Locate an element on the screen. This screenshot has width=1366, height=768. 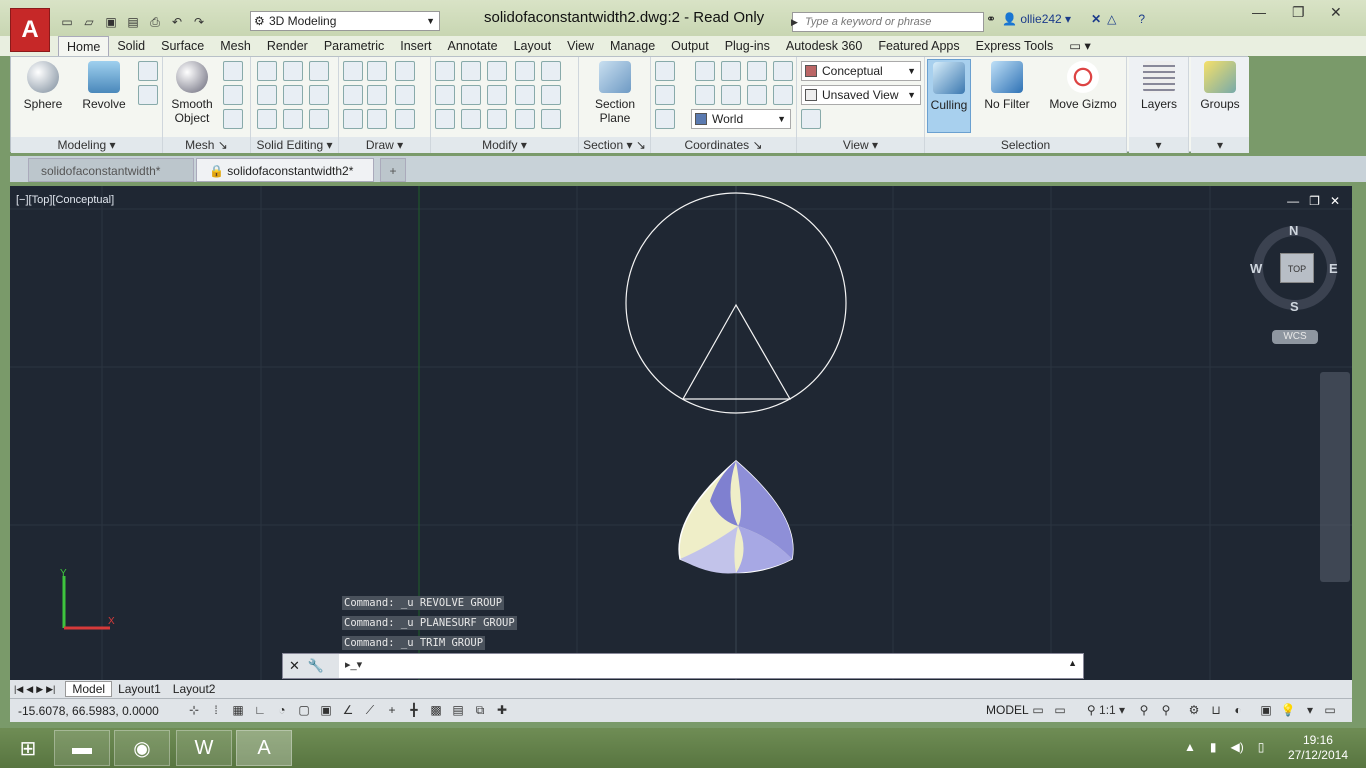
slice-icon is located at coordinates (293, 95).